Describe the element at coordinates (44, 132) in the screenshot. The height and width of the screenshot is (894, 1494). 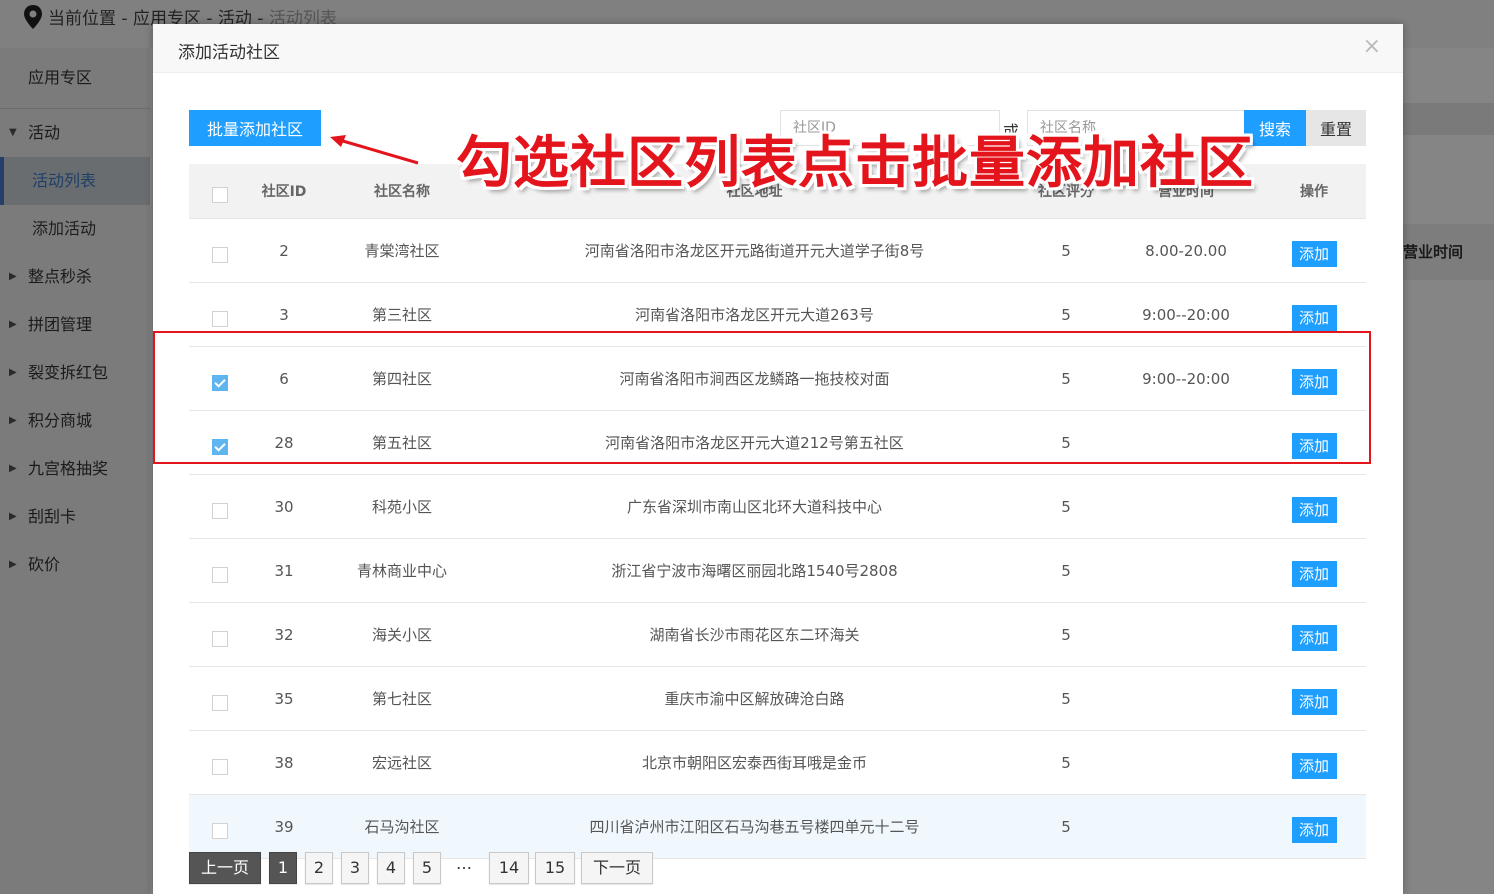
I see `sidebar-item-label: 活动` at that location.